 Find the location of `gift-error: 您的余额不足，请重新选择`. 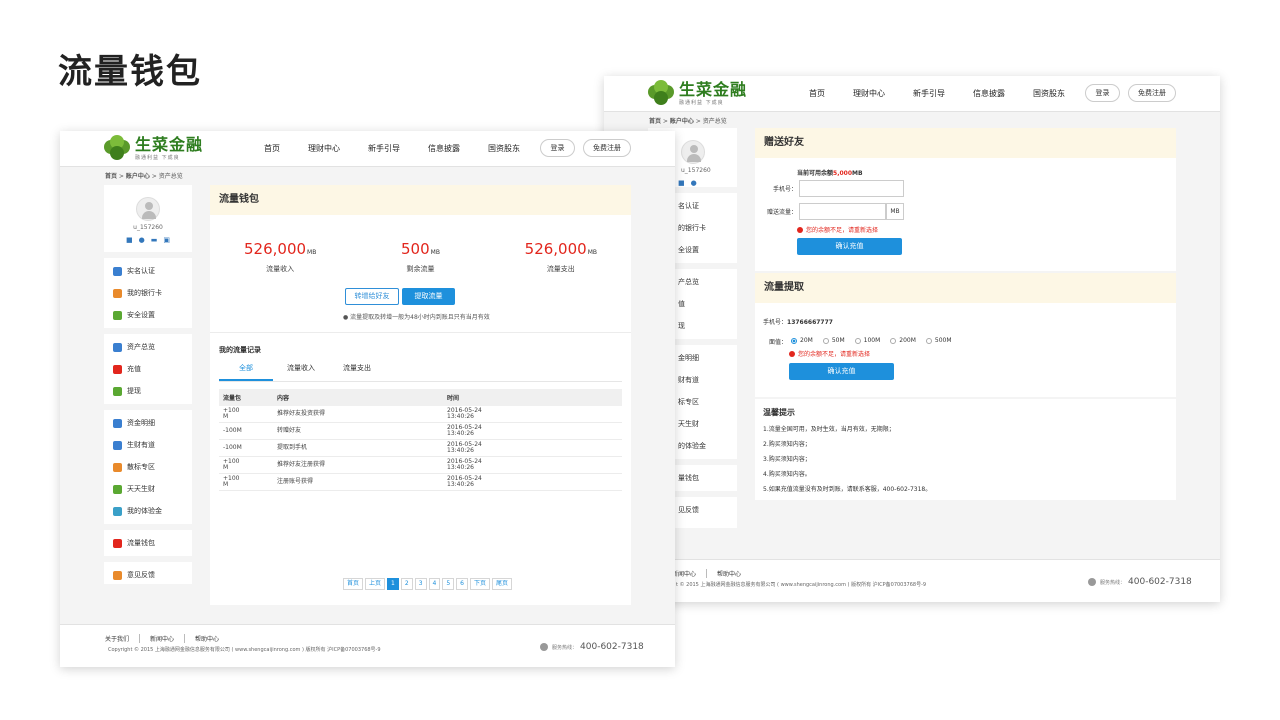

gift-error: 您的余额不足，请重新选择 is located at coordinates (837, 229).